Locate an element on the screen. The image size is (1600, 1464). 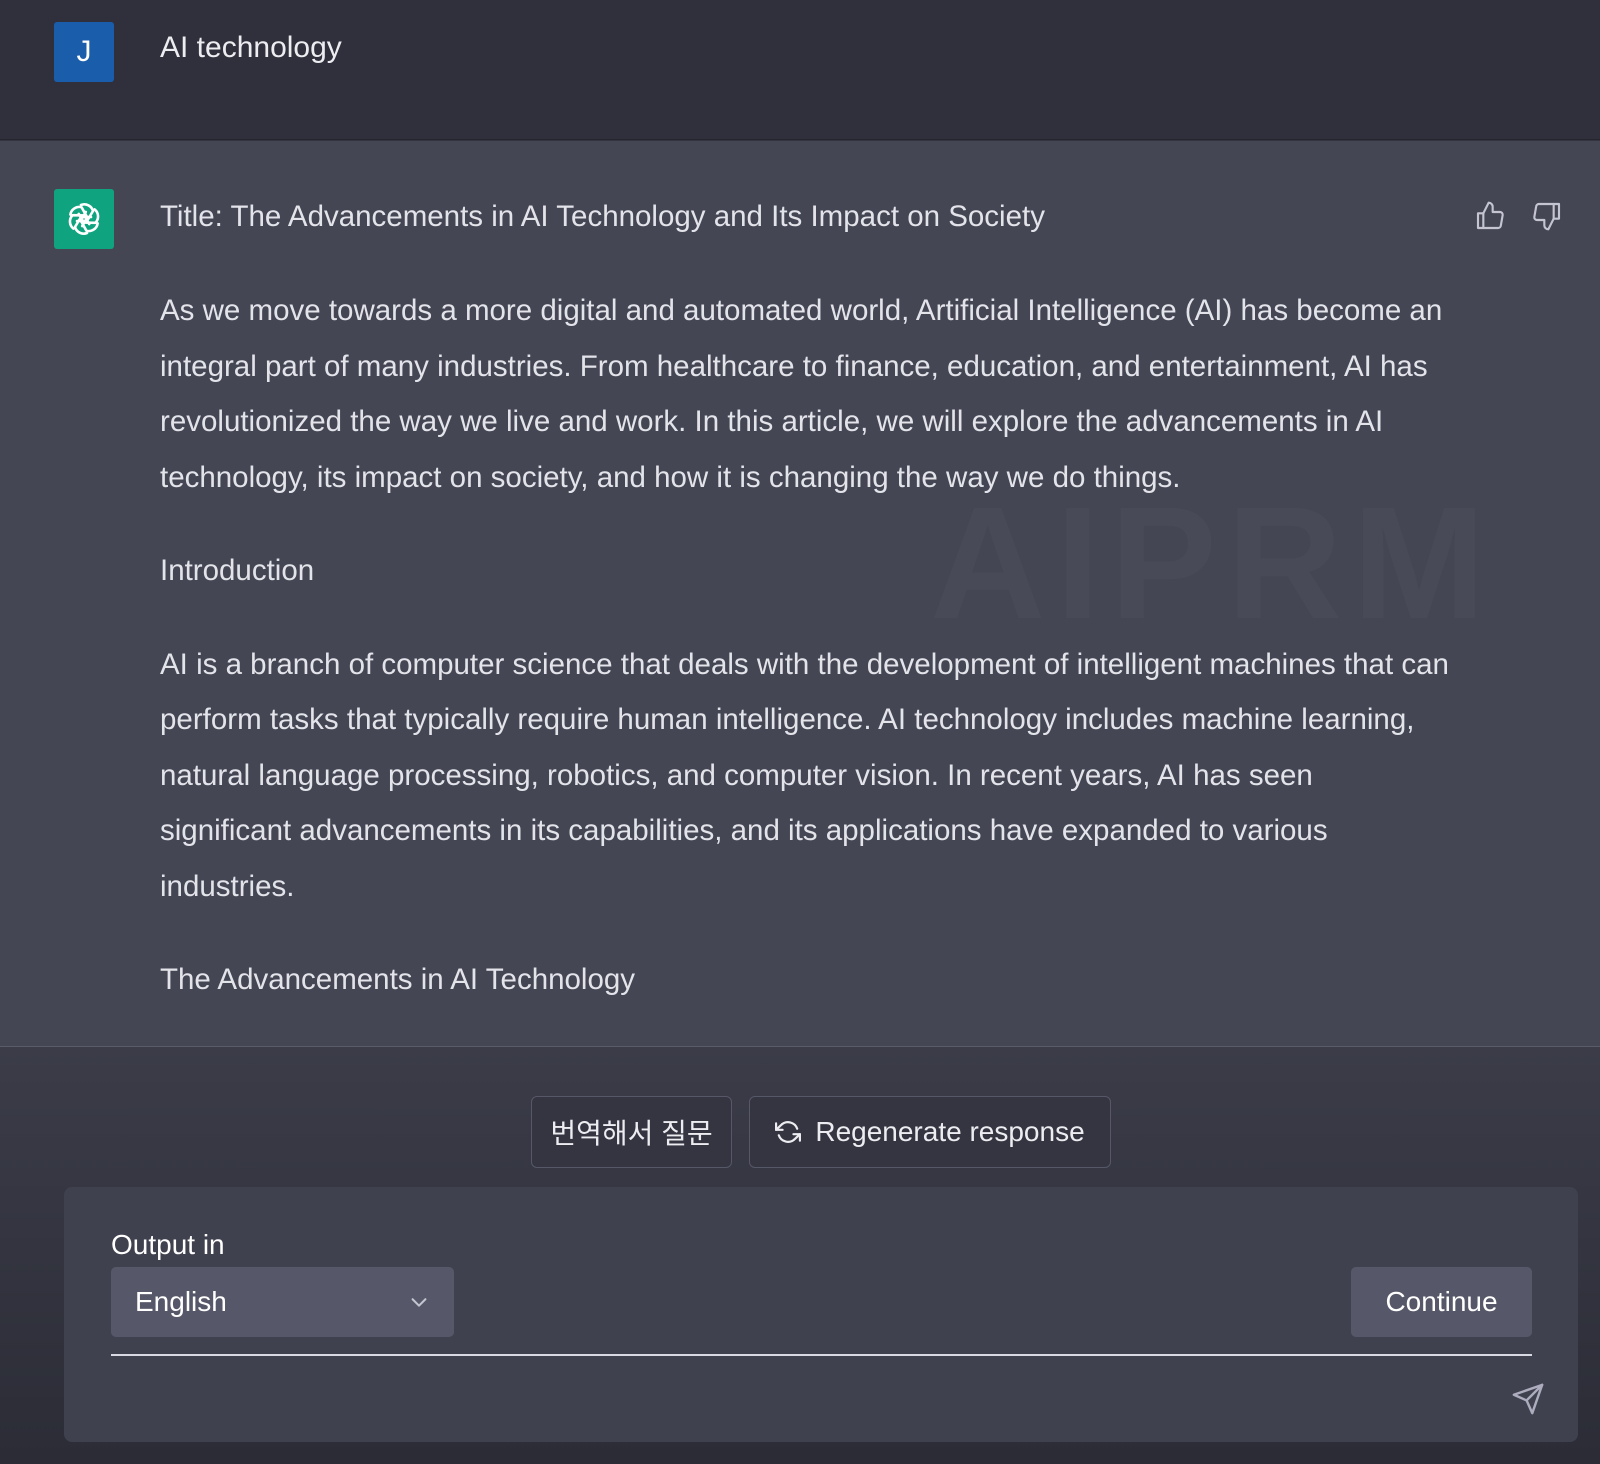
section-heading-introduction: Introduction is located at coordinates (237, 570).